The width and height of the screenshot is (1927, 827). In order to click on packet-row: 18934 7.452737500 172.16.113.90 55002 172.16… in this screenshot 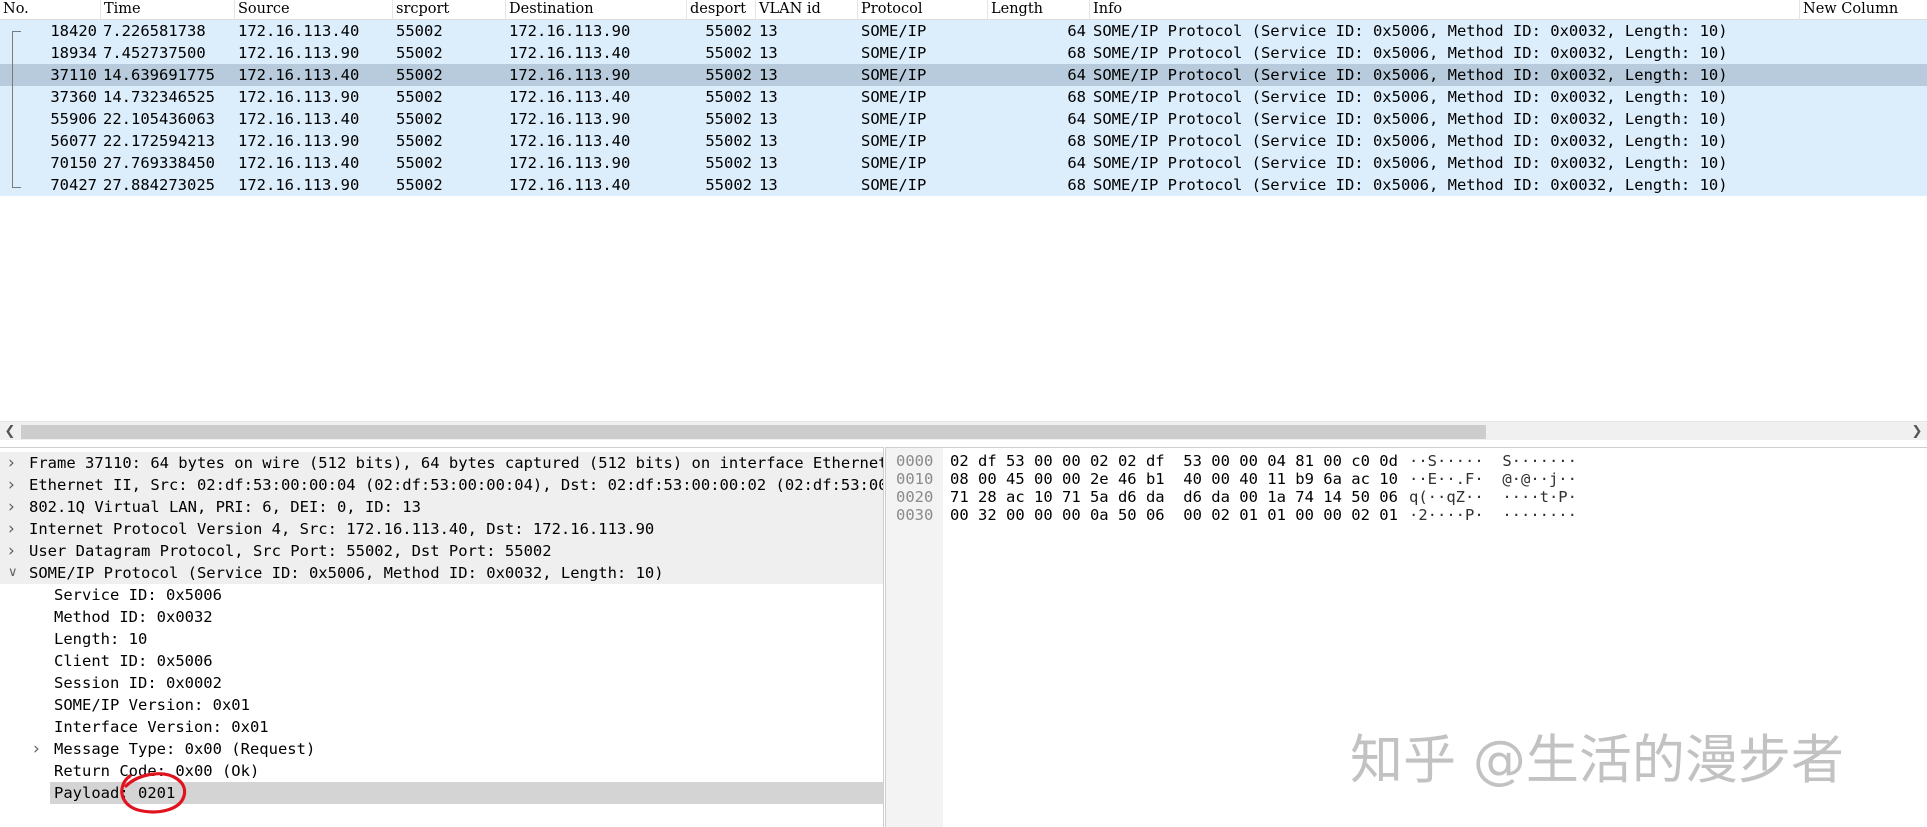, I will do `click(963, 53)`.